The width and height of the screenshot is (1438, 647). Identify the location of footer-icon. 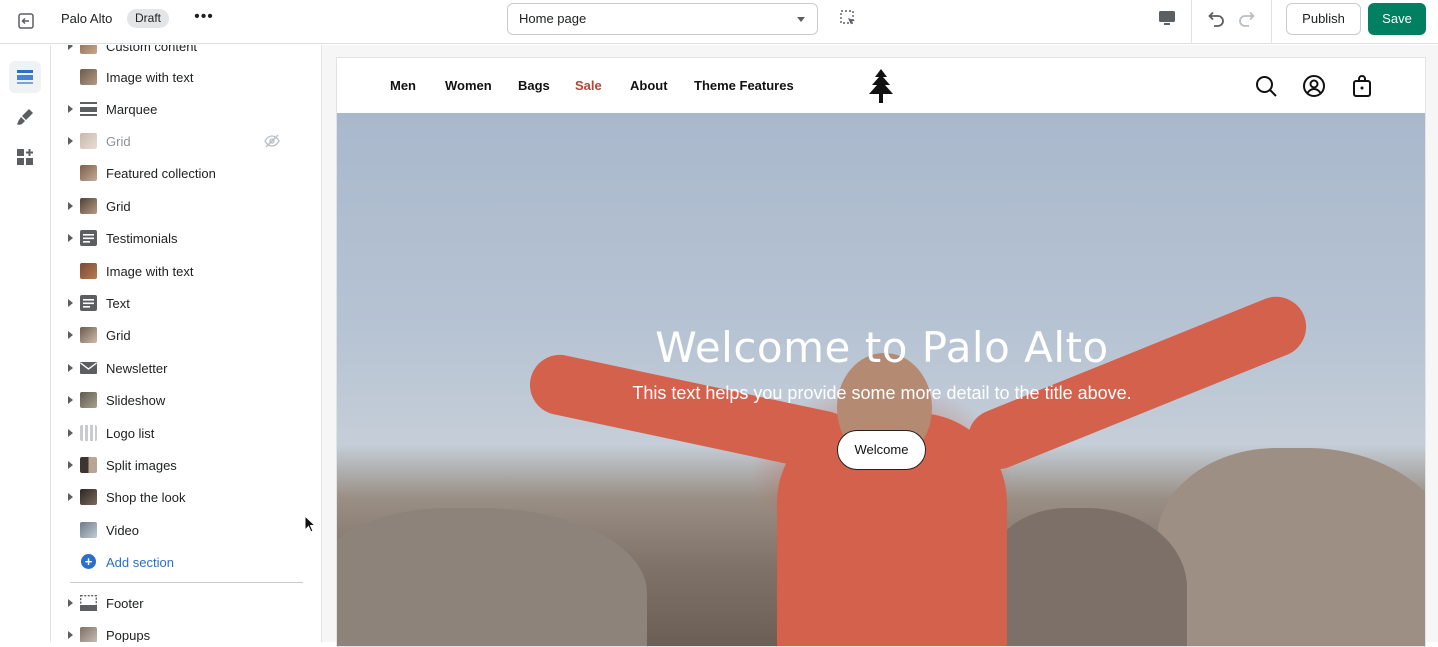
(88, 603).